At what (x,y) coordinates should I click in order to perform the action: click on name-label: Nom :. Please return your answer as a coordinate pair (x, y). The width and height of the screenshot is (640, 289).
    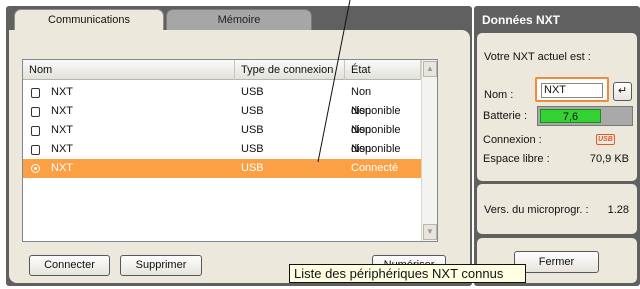
    Looking at the image, I should click on (499, 95).